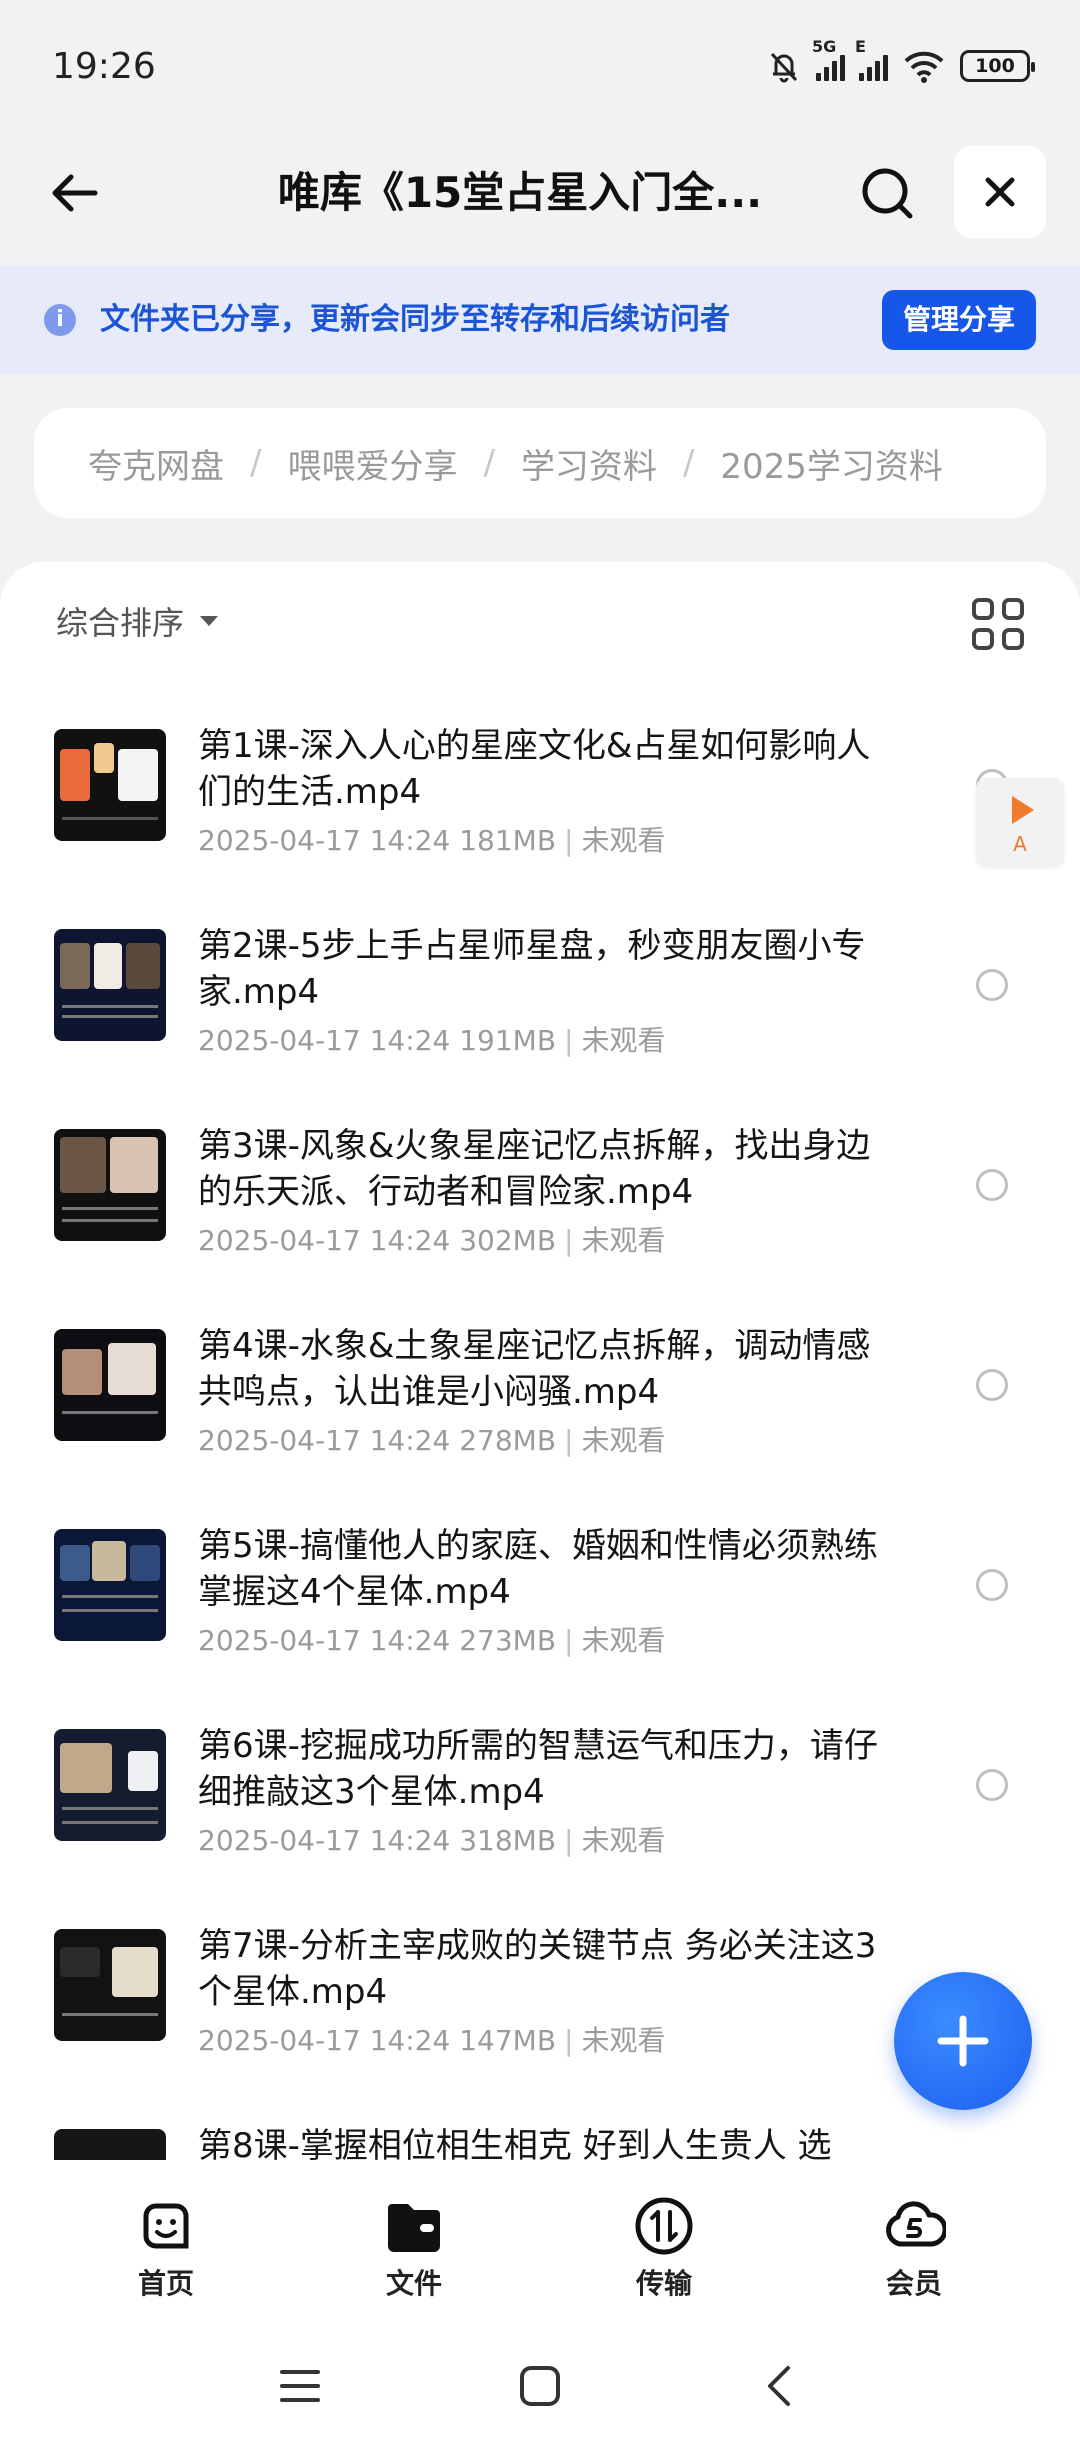 This screenshot has height=2460, width=1080. What do you see at coordinates (959, 320) in the screenshot?
I see `manage-share-button: 管理分享` at bounding box center [959, 320].